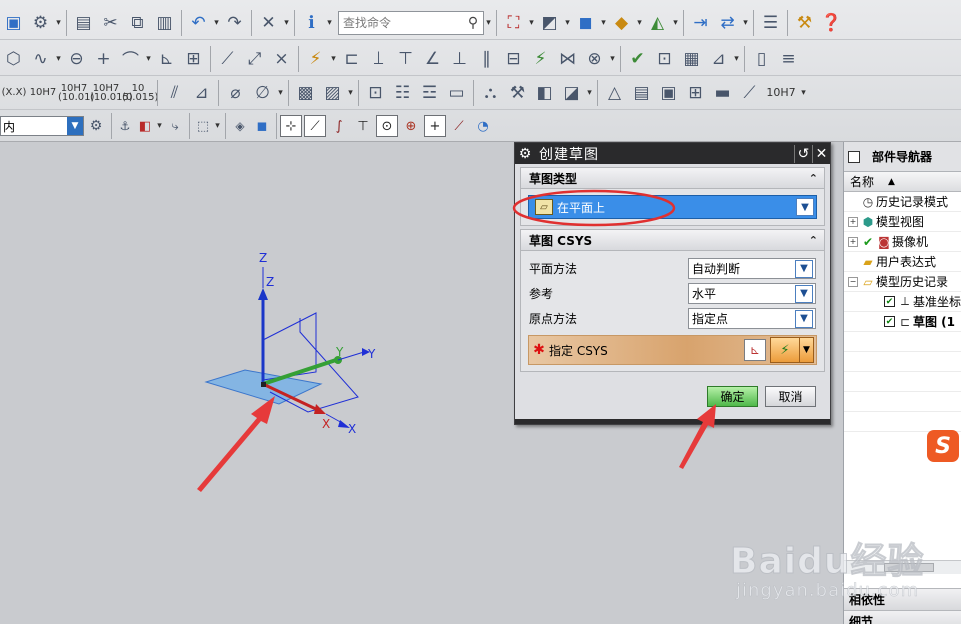 This screenshot has height=624, width=961. What do you see at coordinates (174, 92) in the screenshot?
I see `note-icon: ⫽` at bounding box center [174, 92].